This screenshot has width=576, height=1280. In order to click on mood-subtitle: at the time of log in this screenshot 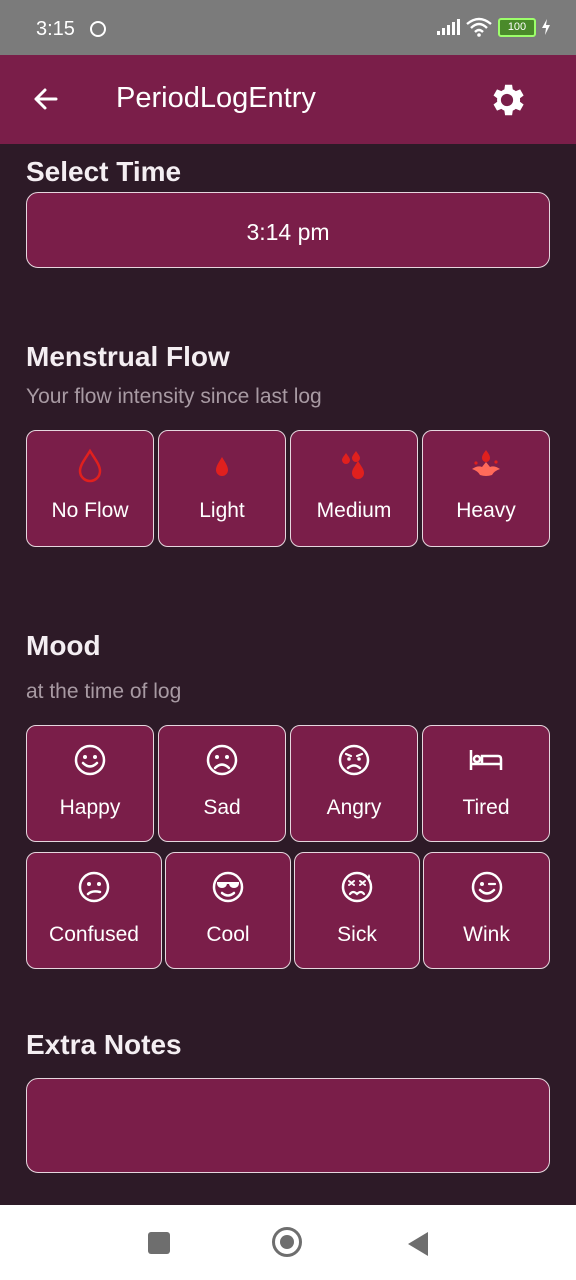, I will do `click(104, 691)`.